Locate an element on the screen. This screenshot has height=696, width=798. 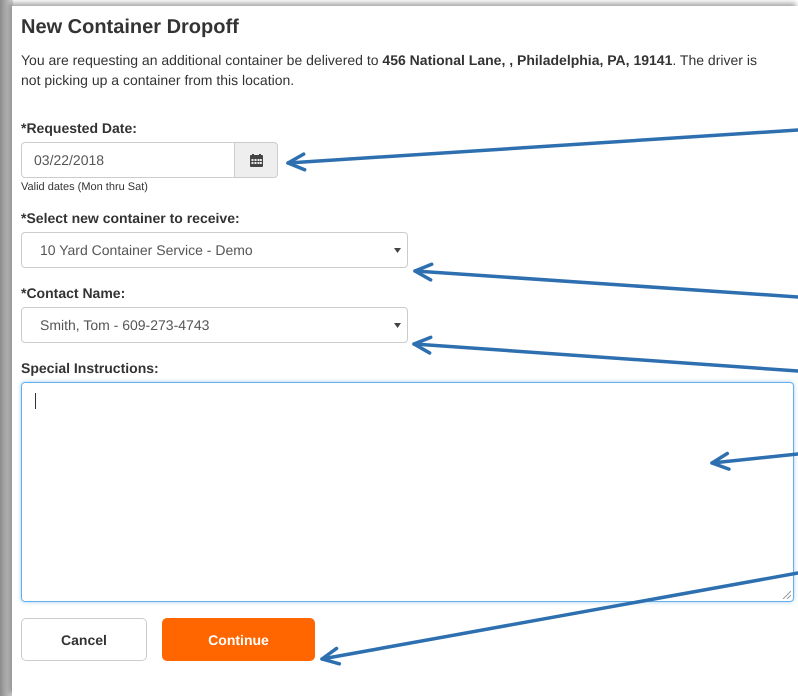
field-label: *Contact Name: is located at coordinates (73, 293).